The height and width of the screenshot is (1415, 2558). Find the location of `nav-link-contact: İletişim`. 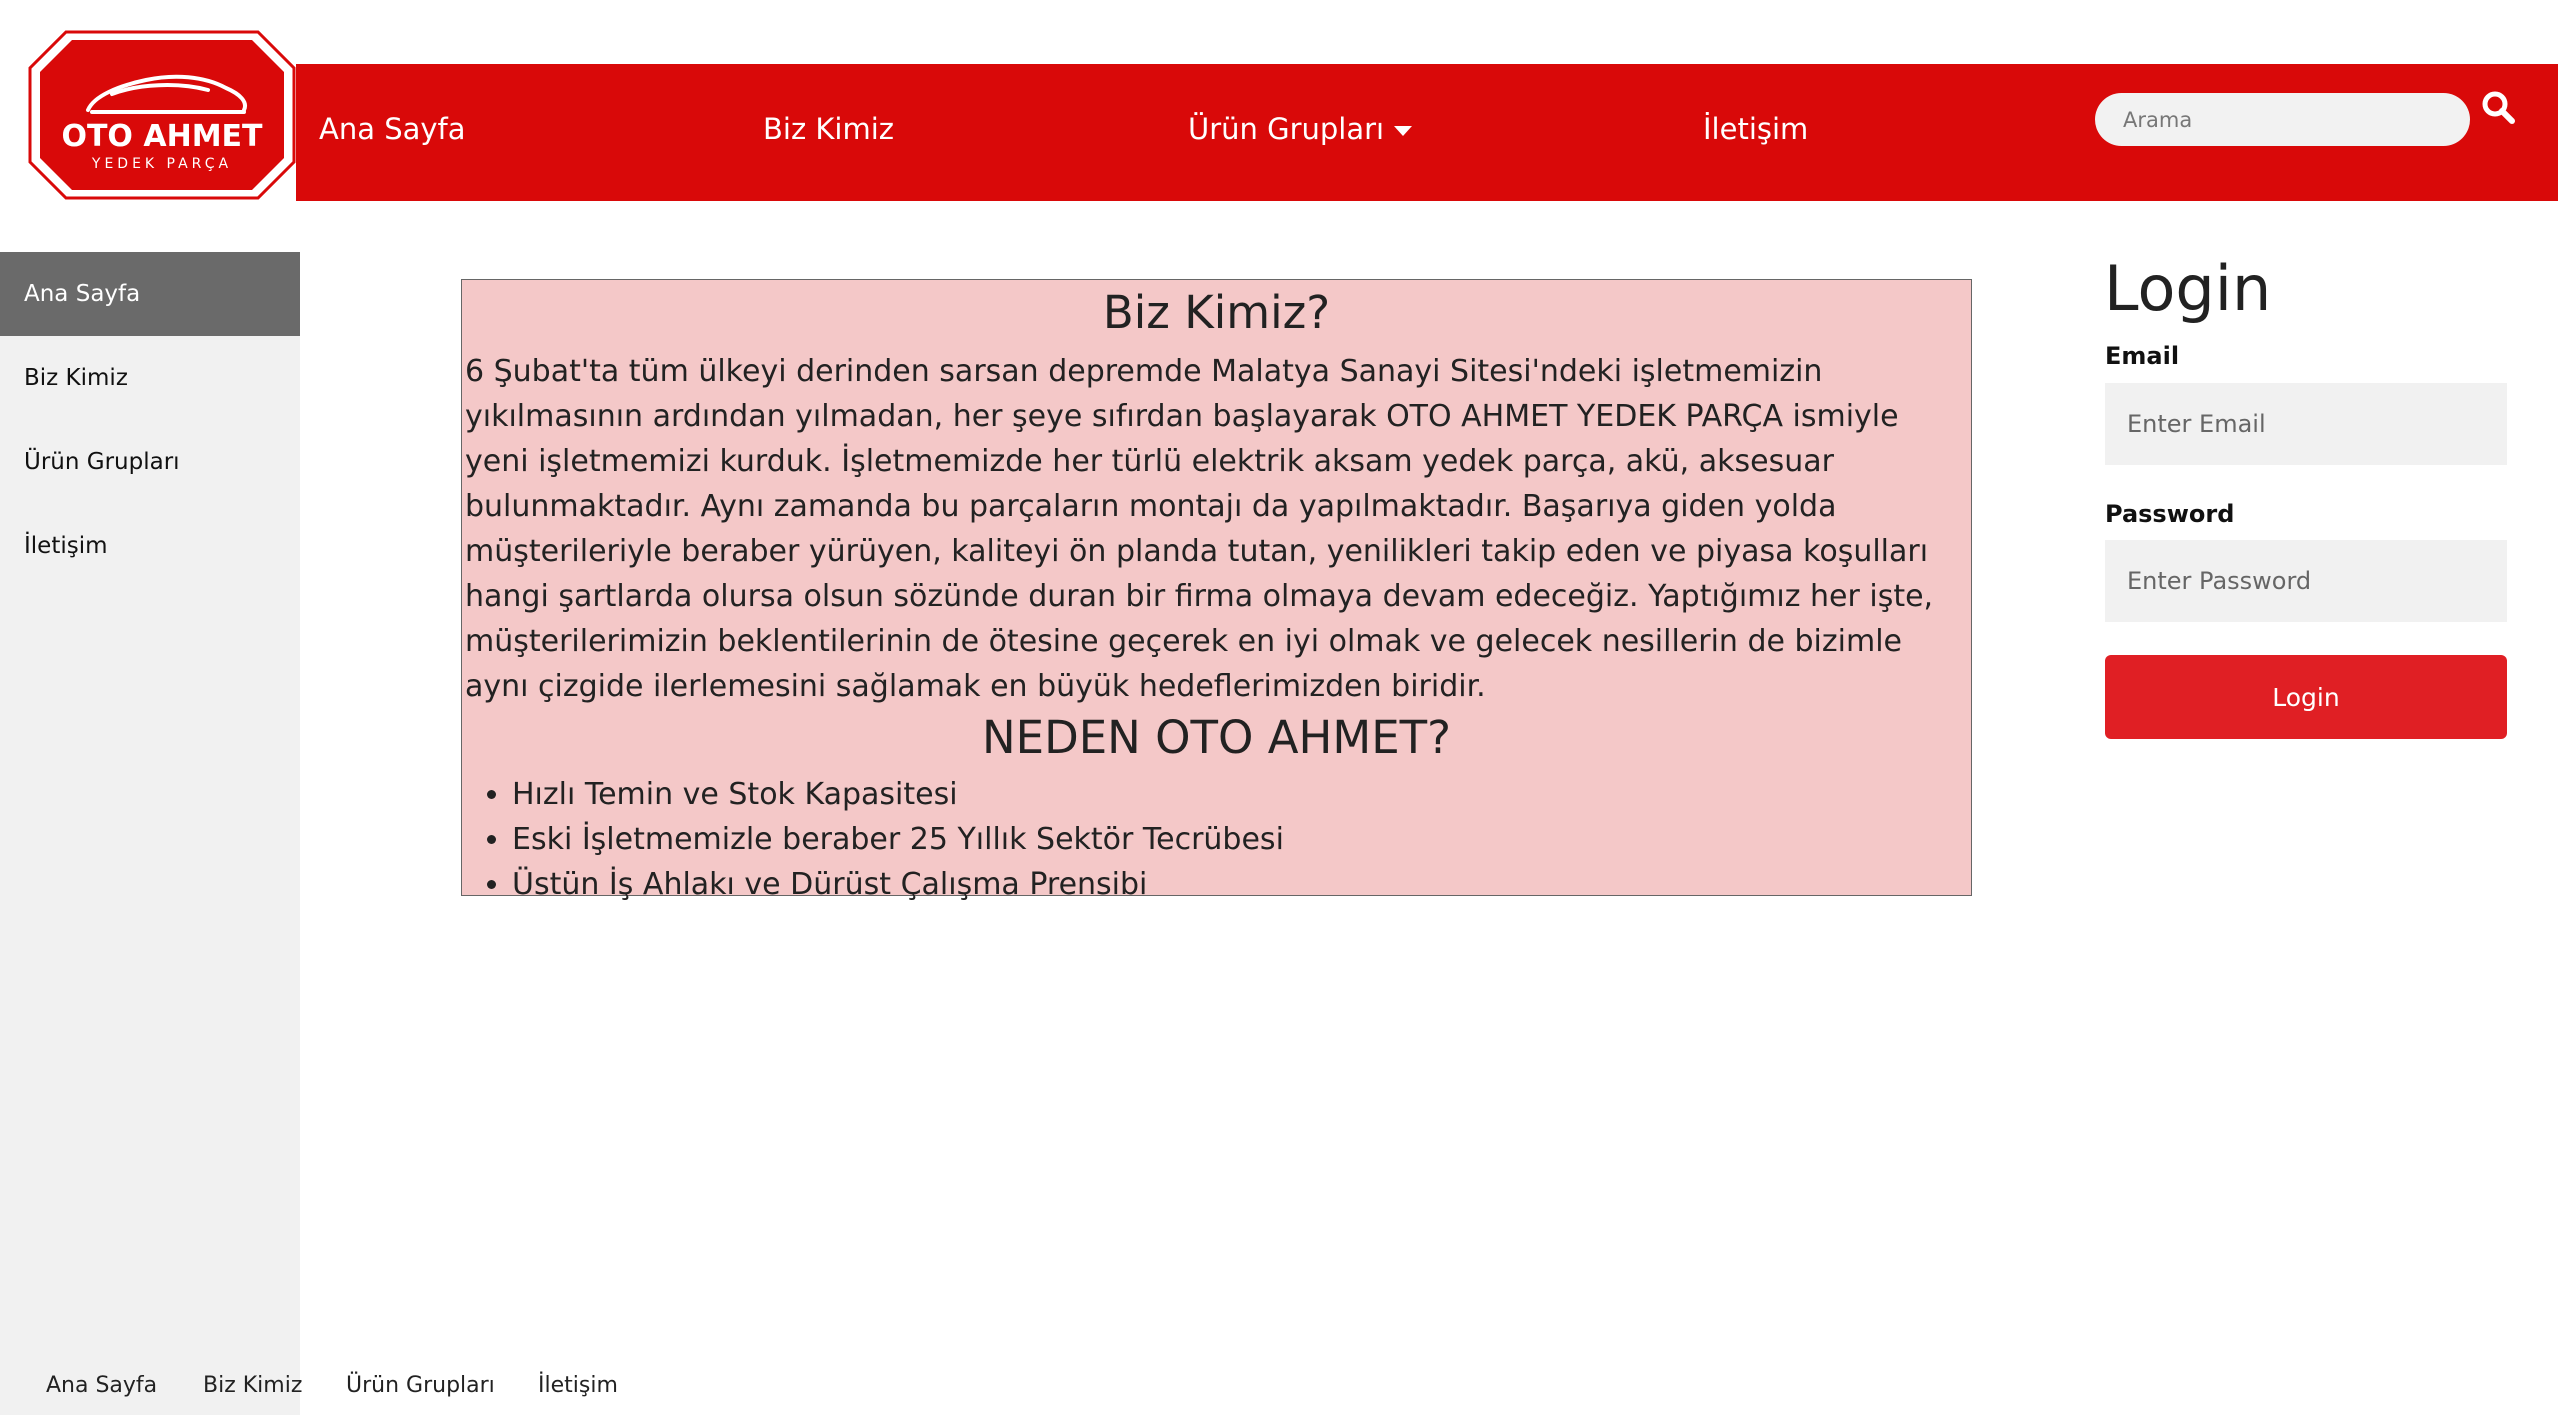

nav-link-contact: İletişim is located at coordinates (1755, 129).